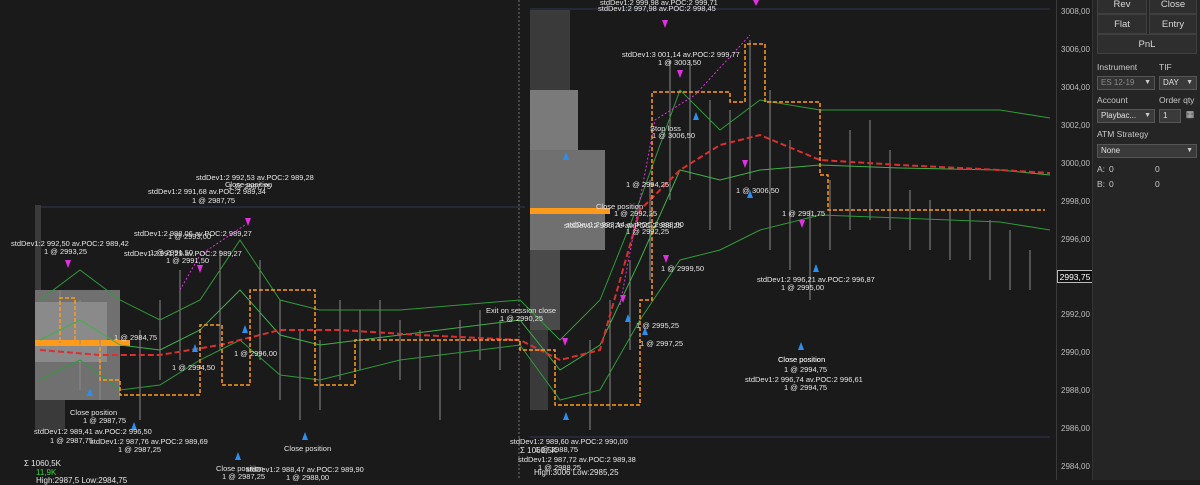 The height and width of the screenshot is (485, 1200). What do you see at coordinates (207, 191) in the screenshot?
I see `stddev-label: stdDev1:2 991,68 av.POC:2 989,34` at bounding box center [207, 191].